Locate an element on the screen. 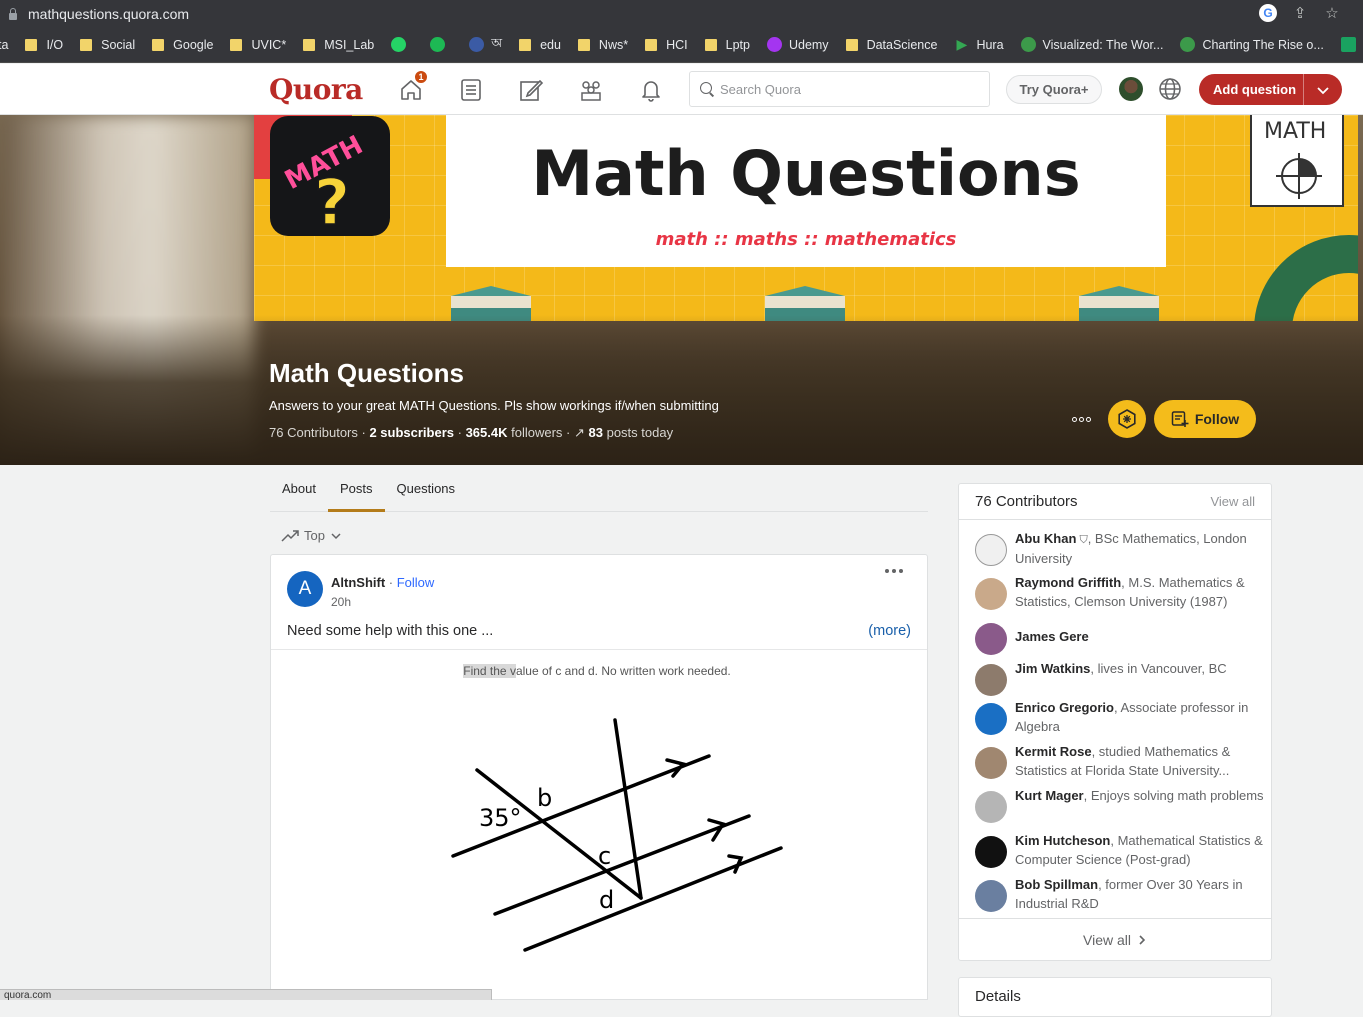 This screenshot has width=1363, height=1017. bookmark-item: Google is located at coordinates (182, 45).